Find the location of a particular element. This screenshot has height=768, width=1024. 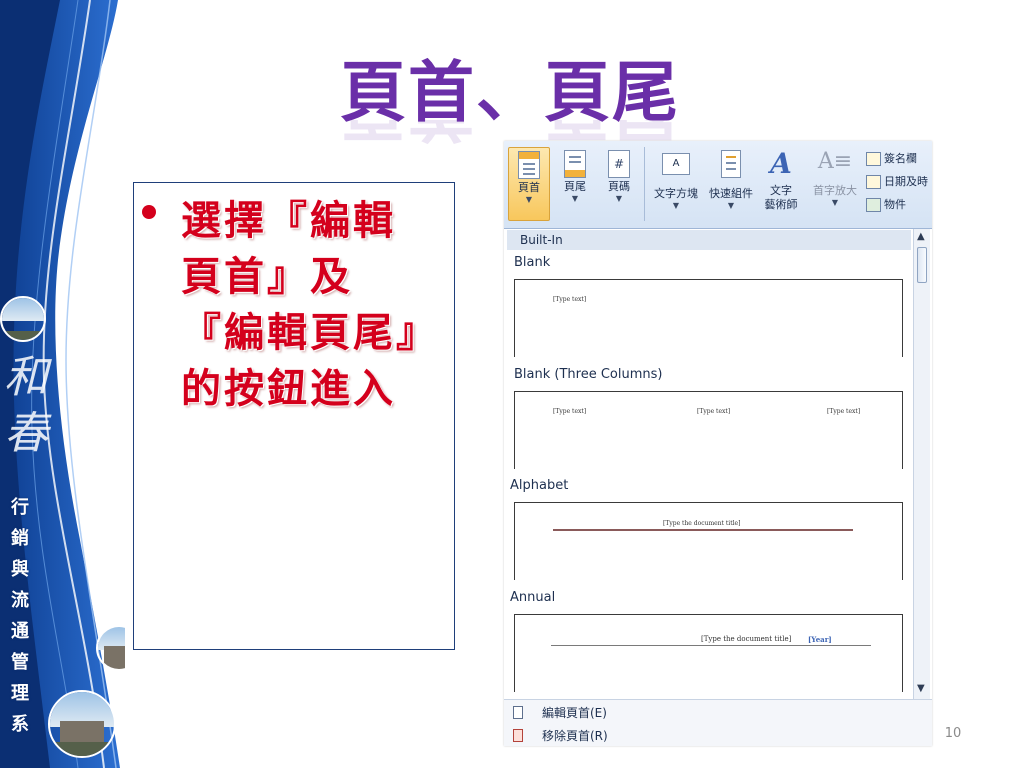

gallery-scrollbar: ▲ ▼ is located at coordinates (921, 464).